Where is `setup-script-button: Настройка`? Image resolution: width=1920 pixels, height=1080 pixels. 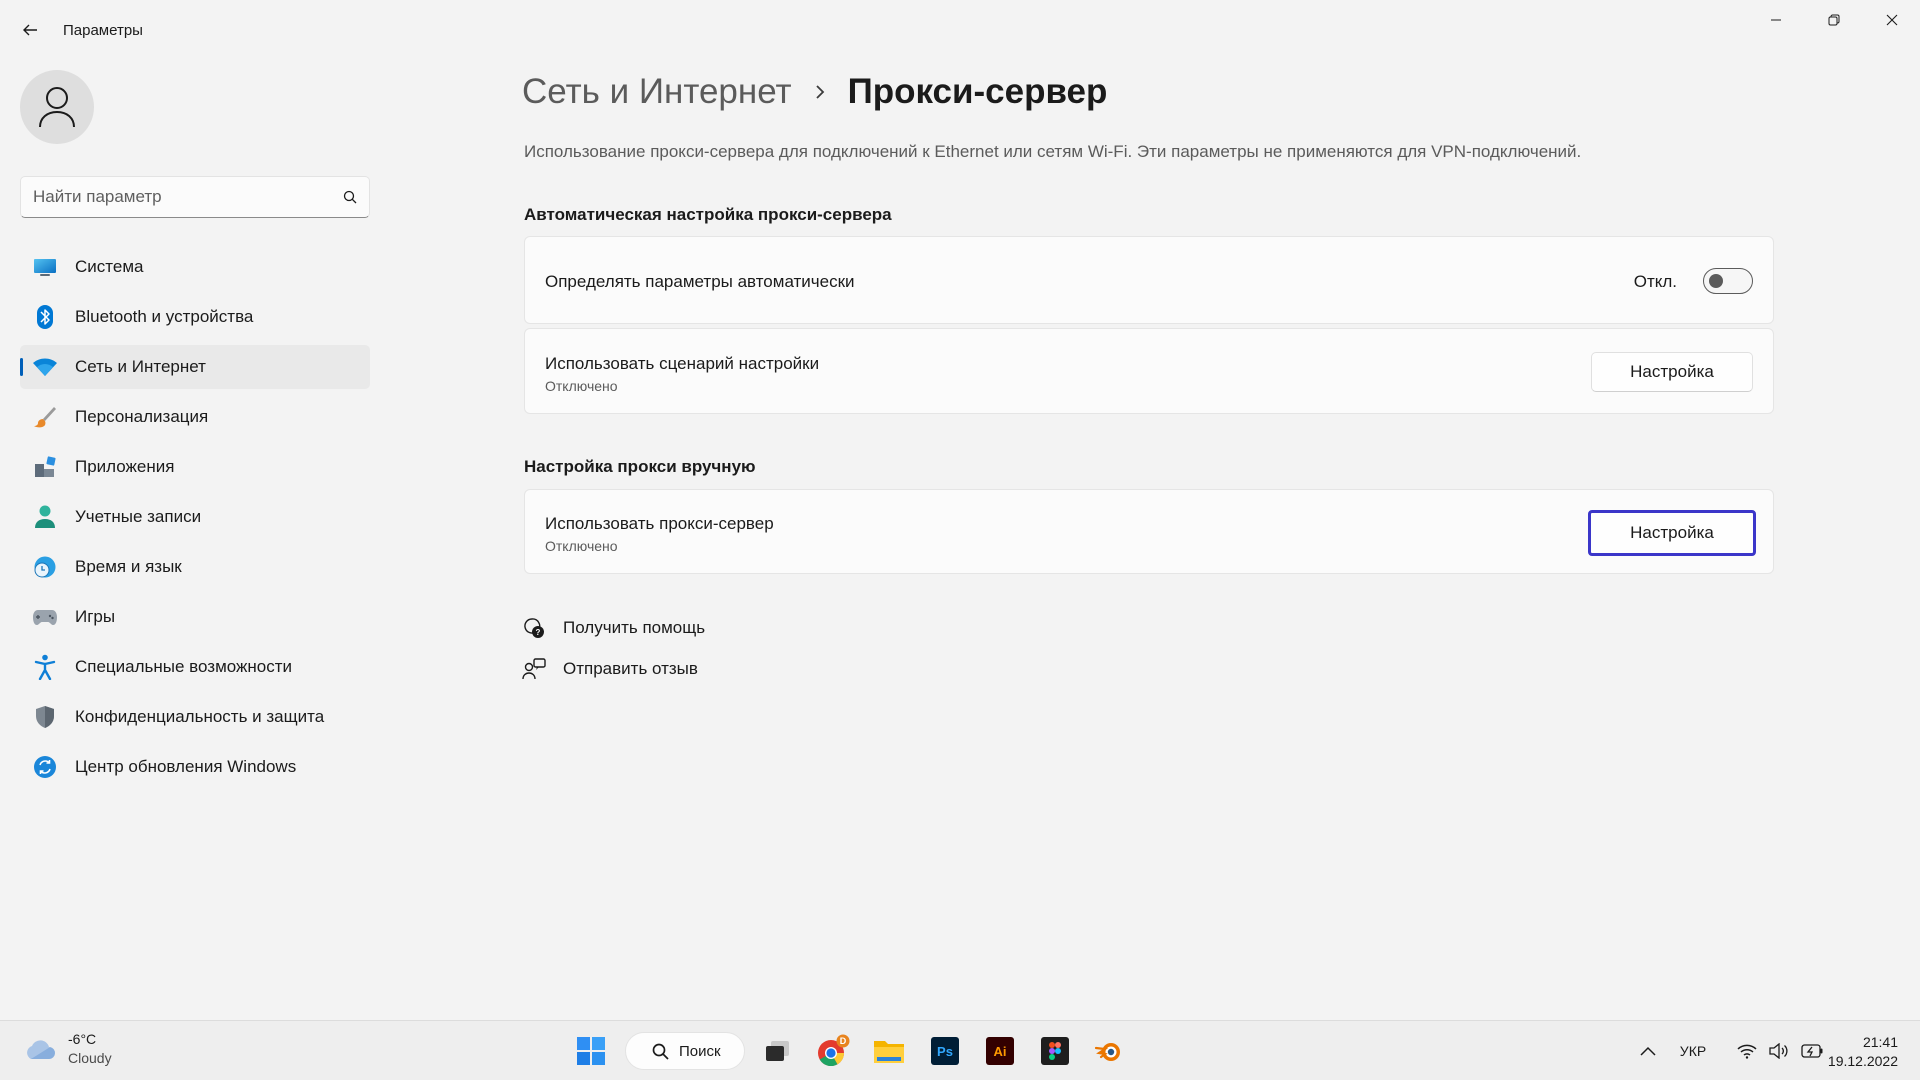
setup-script-button: Настройка is located at coordinates (1672, 372).